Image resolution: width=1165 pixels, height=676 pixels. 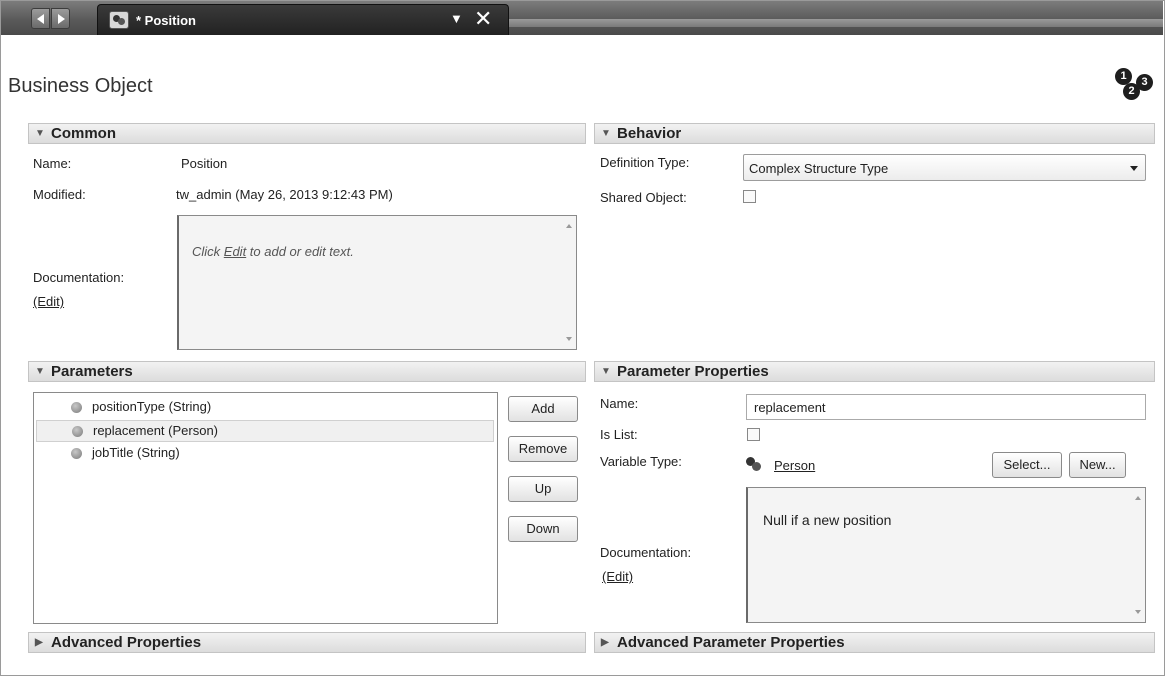 I want to click on parameters-header-label: Parameters, so click(x=92, y=371).